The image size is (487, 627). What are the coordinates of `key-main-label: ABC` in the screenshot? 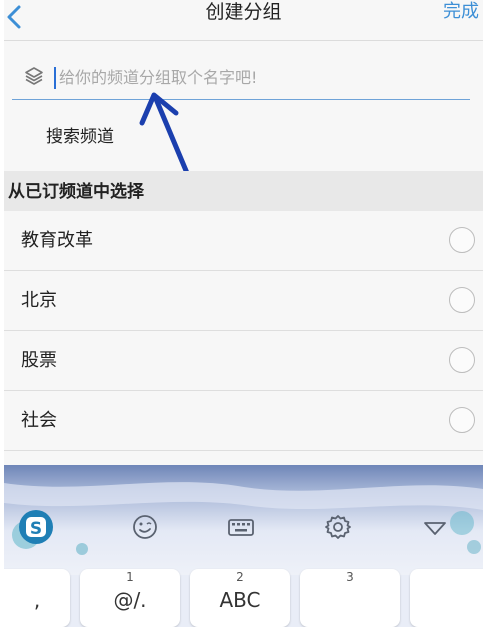 It's located at (240, 600).